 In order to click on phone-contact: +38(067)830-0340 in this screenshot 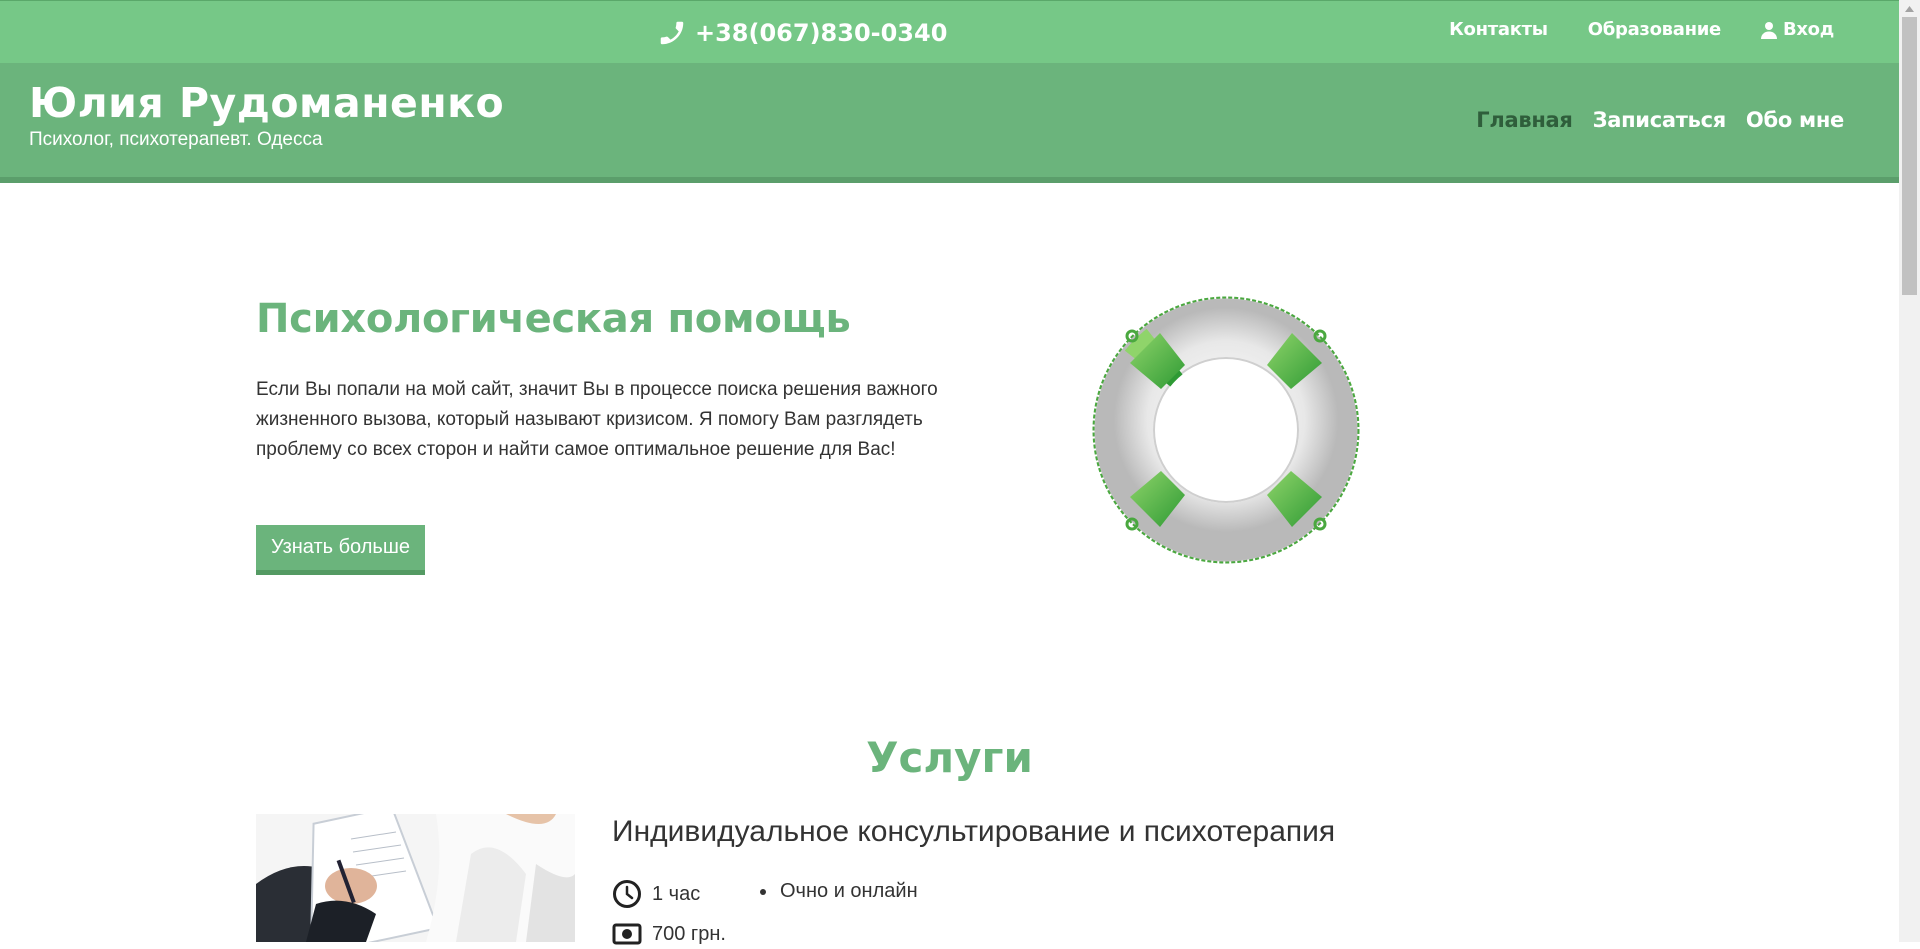, I will do `click(802, 33)`.